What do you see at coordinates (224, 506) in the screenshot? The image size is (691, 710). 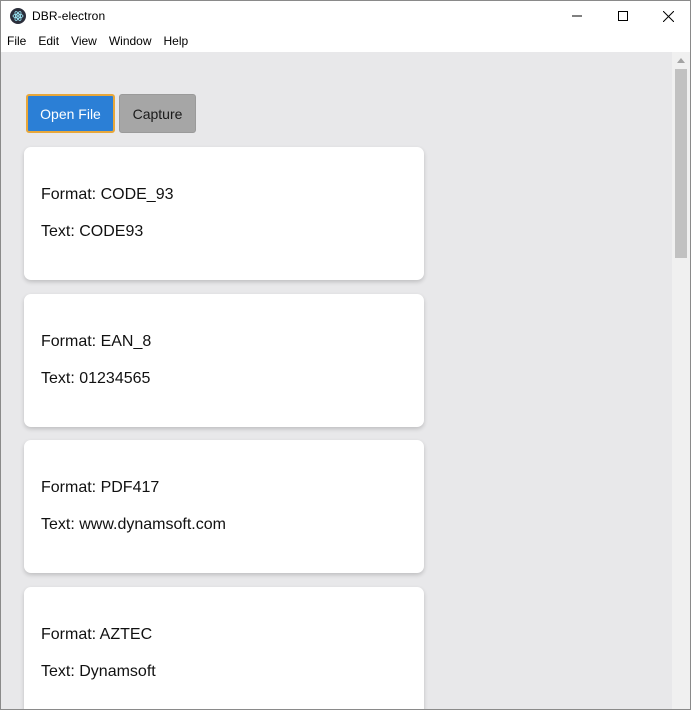 I see `result-card: Format: PDF417 Text: www.dynamsoft.com` at bounding box center [224, 506].